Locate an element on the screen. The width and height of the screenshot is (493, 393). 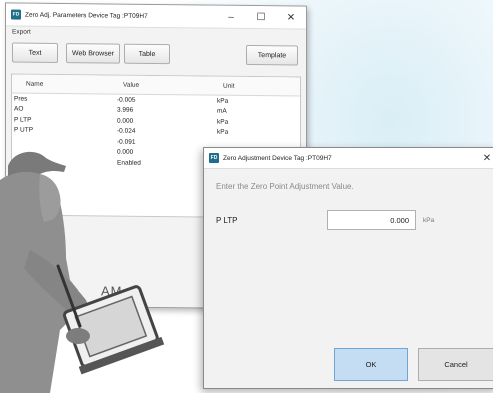
cell-name: Pres is located at coordinates (21, 99).